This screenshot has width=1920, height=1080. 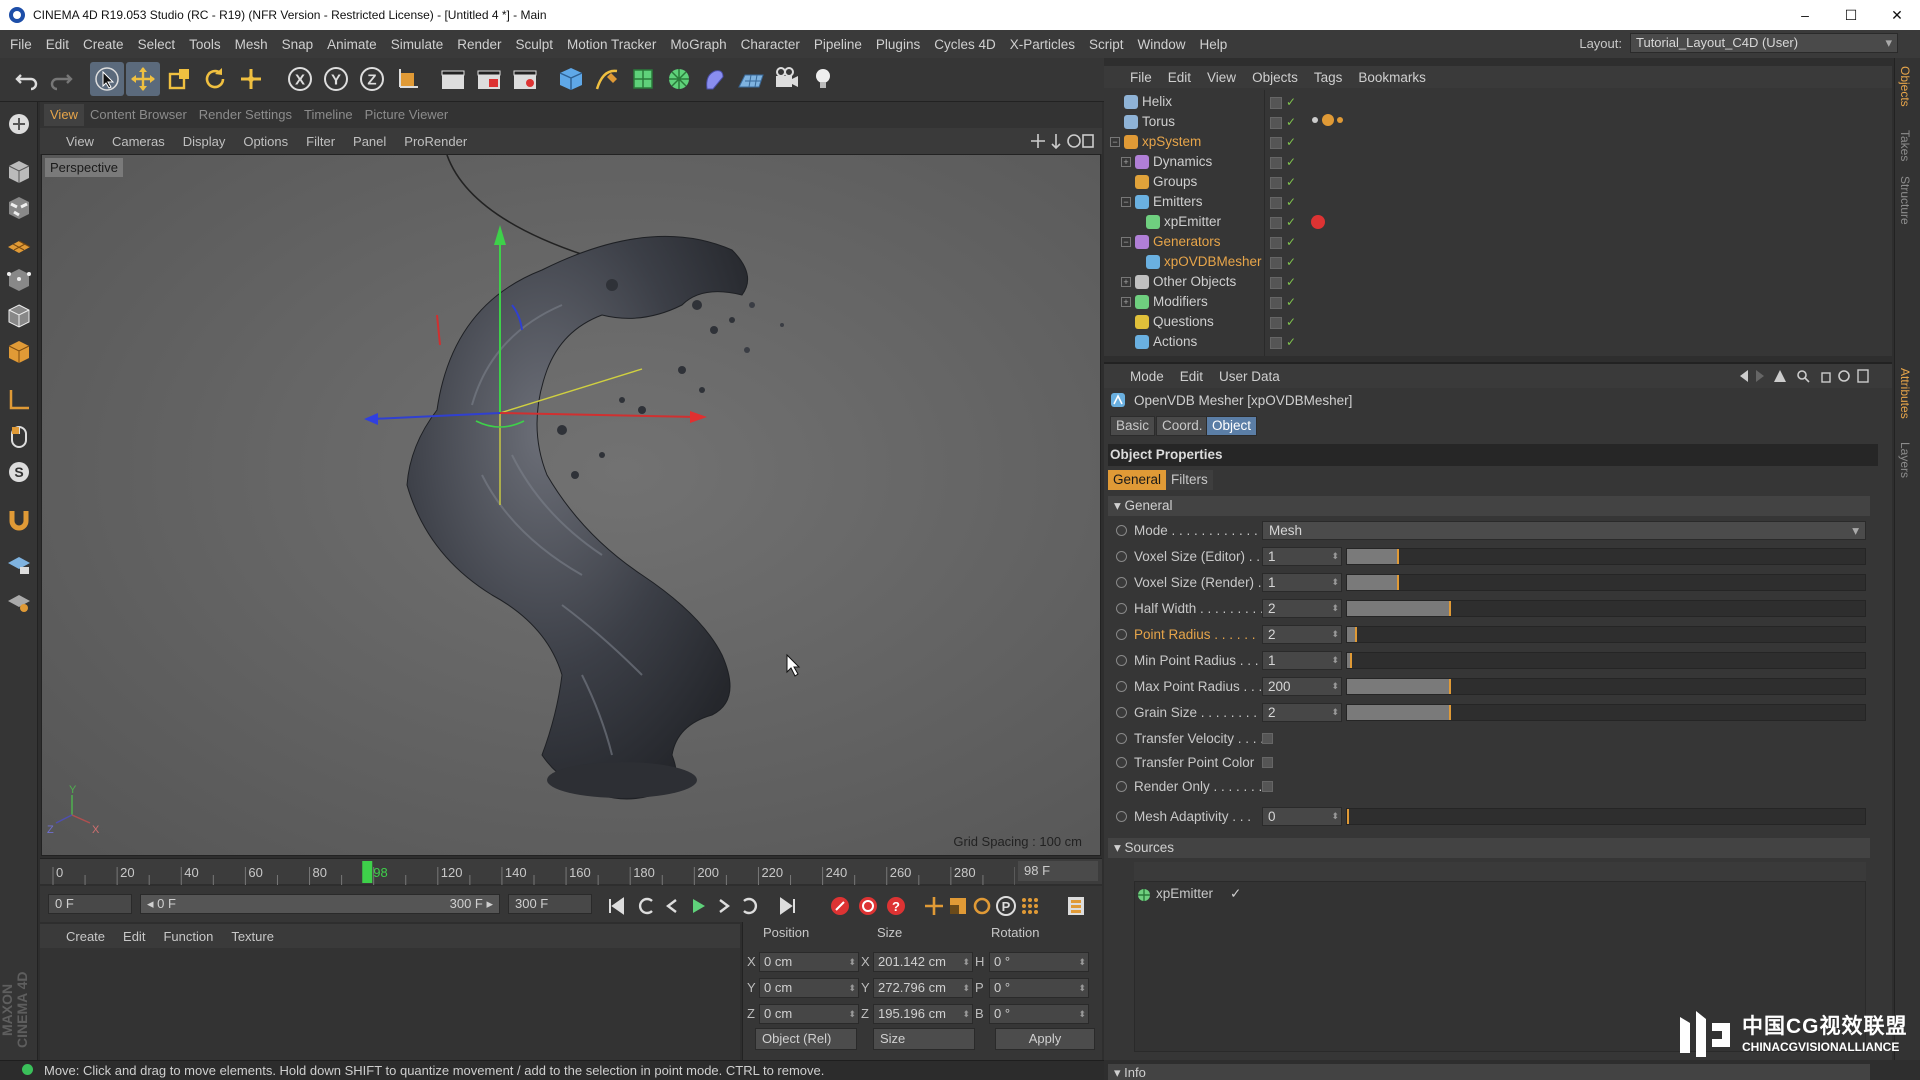 What do you see at coordinates (1235, 894) in the screenshot?
I see `source-enabled-check-icon: ✓` at bounding box center [1235, 894].